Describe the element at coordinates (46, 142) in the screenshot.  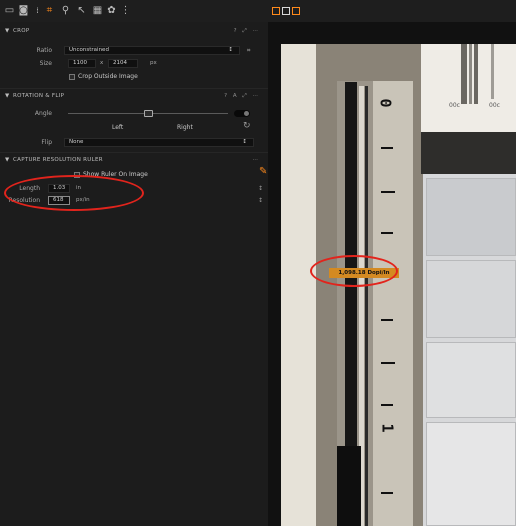
I see `flip-label: Flip` at that location.